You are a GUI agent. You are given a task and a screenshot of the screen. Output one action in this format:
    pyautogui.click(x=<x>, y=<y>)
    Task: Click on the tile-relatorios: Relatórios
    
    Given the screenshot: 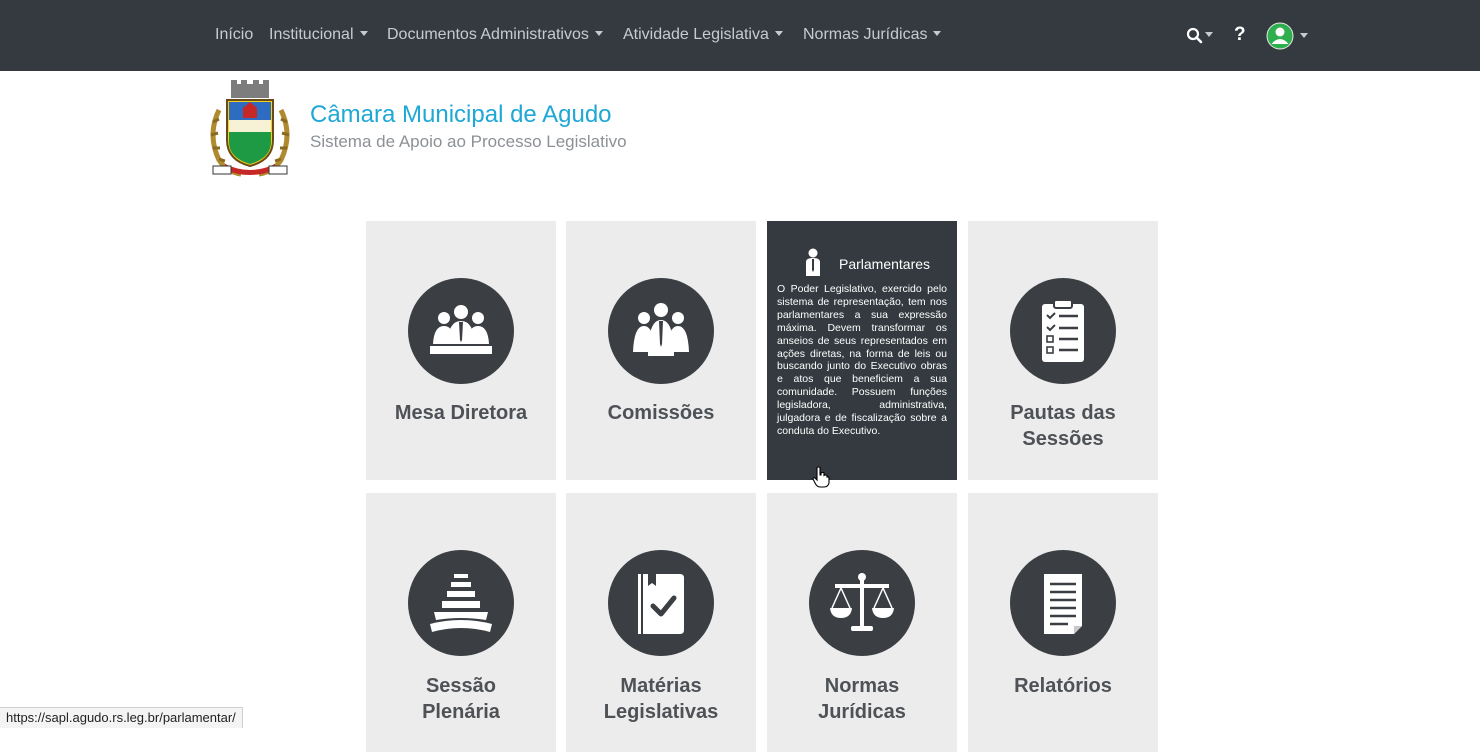 What is the action you would take?
    pyautogui.click(x=1063, y=622)
    